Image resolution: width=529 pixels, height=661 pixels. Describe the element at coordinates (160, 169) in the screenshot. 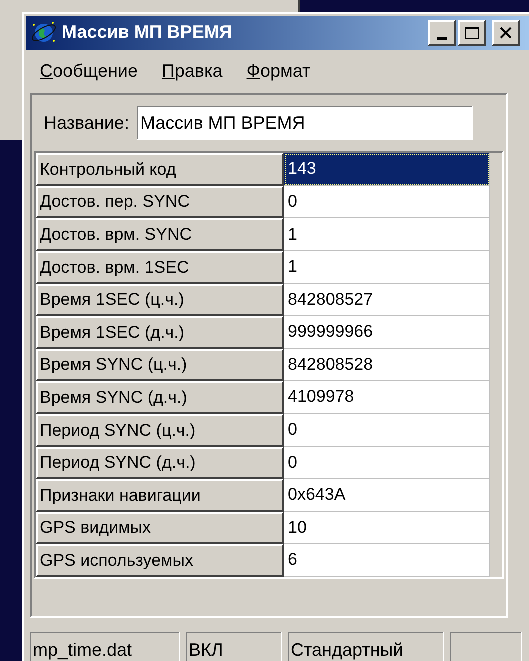

I see `row-header: Контрольный код` at that location.